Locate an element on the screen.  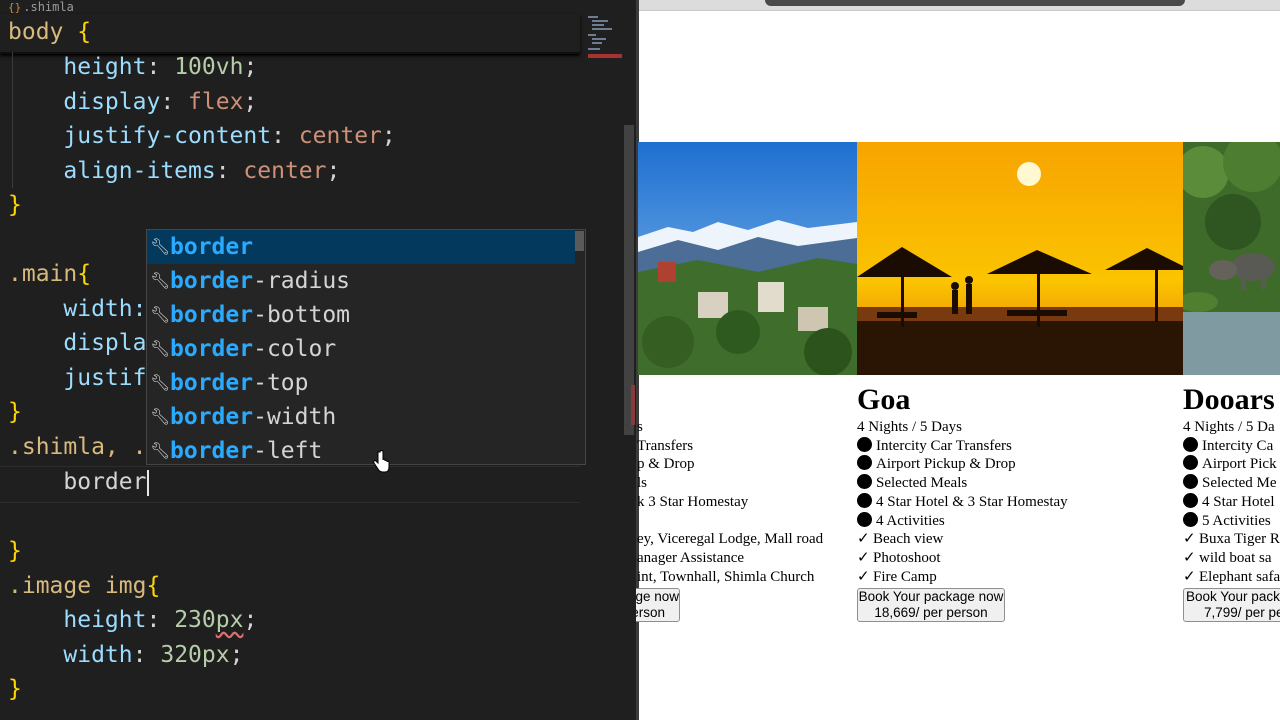
text-cursor is located at coordinates (148, 482).